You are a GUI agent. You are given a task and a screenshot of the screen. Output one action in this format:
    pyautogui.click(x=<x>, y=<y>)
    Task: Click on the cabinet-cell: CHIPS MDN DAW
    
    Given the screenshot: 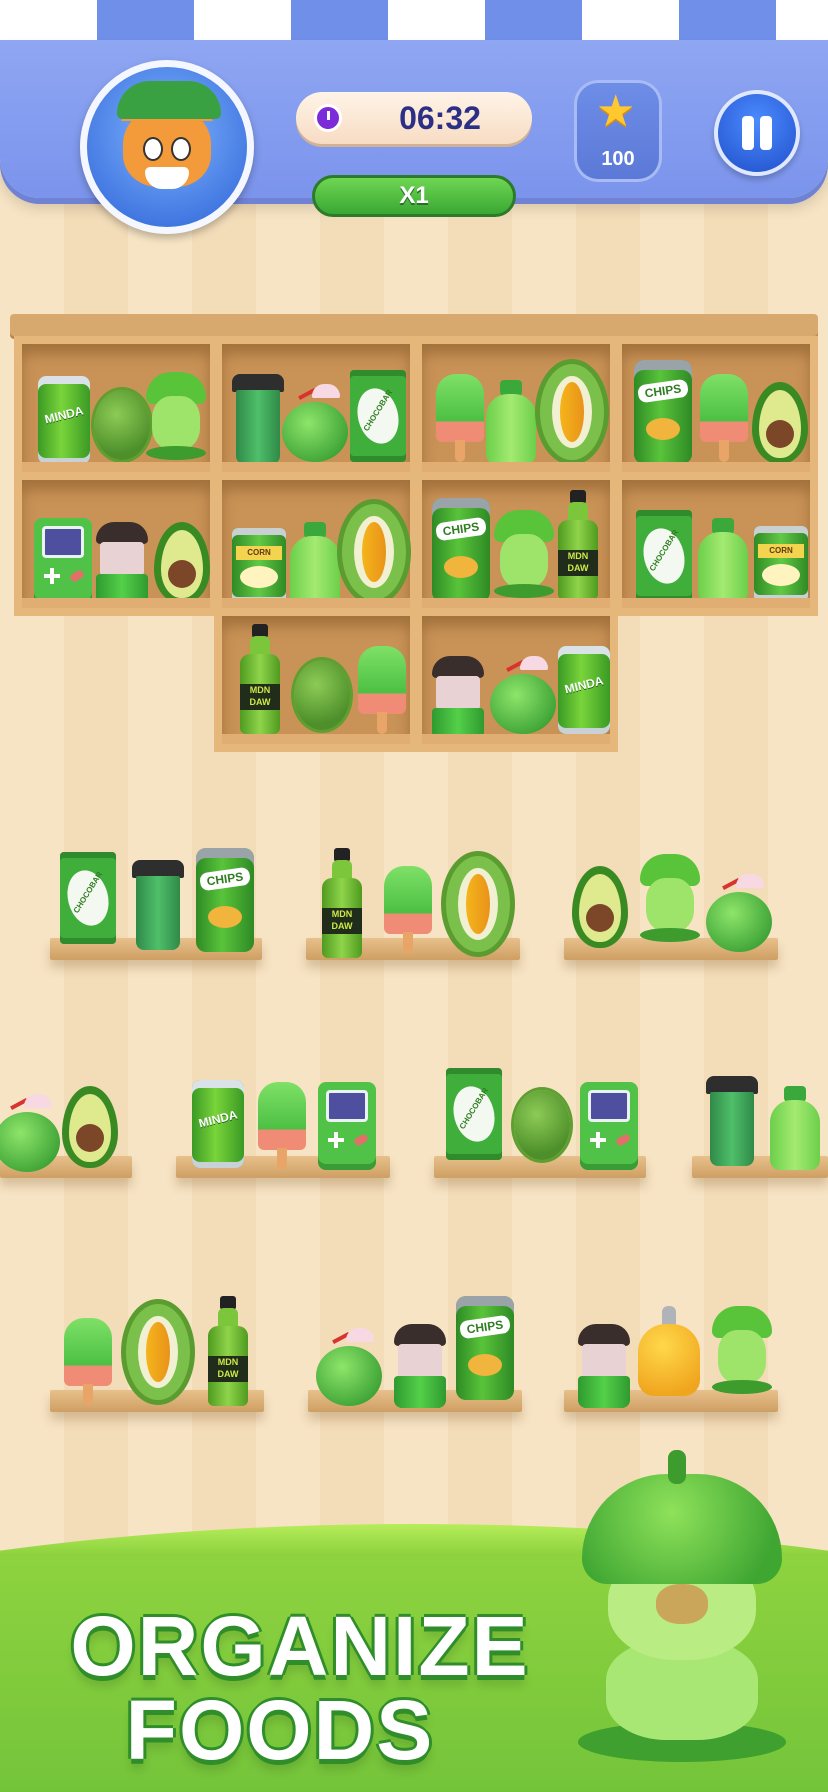 What is the action you would take?
    pyautogui.click(x=516, y=544)
    